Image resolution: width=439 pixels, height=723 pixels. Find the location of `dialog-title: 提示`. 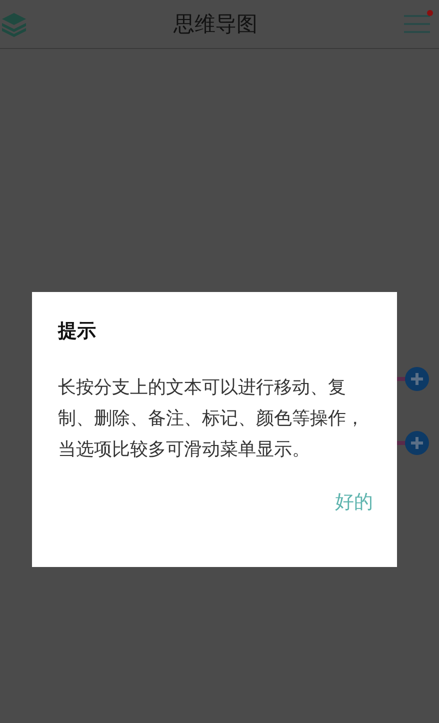

dialog-title: 提示 is located at coordinates (77, 331).